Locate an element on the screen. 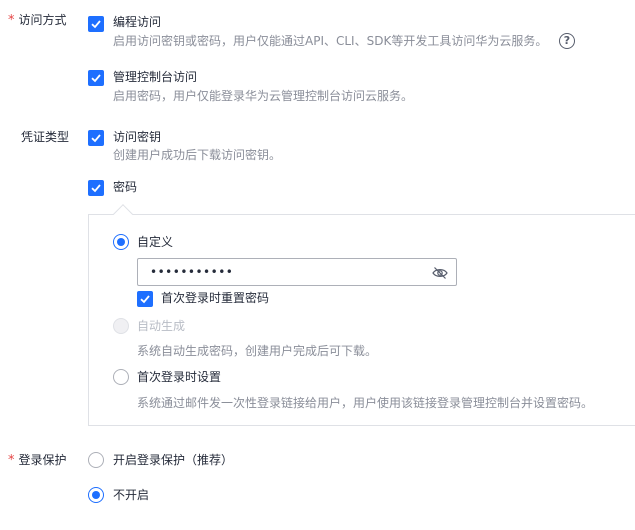 The image size is (635, 530). console-access-checkbox is located at coordinates (96, 78).